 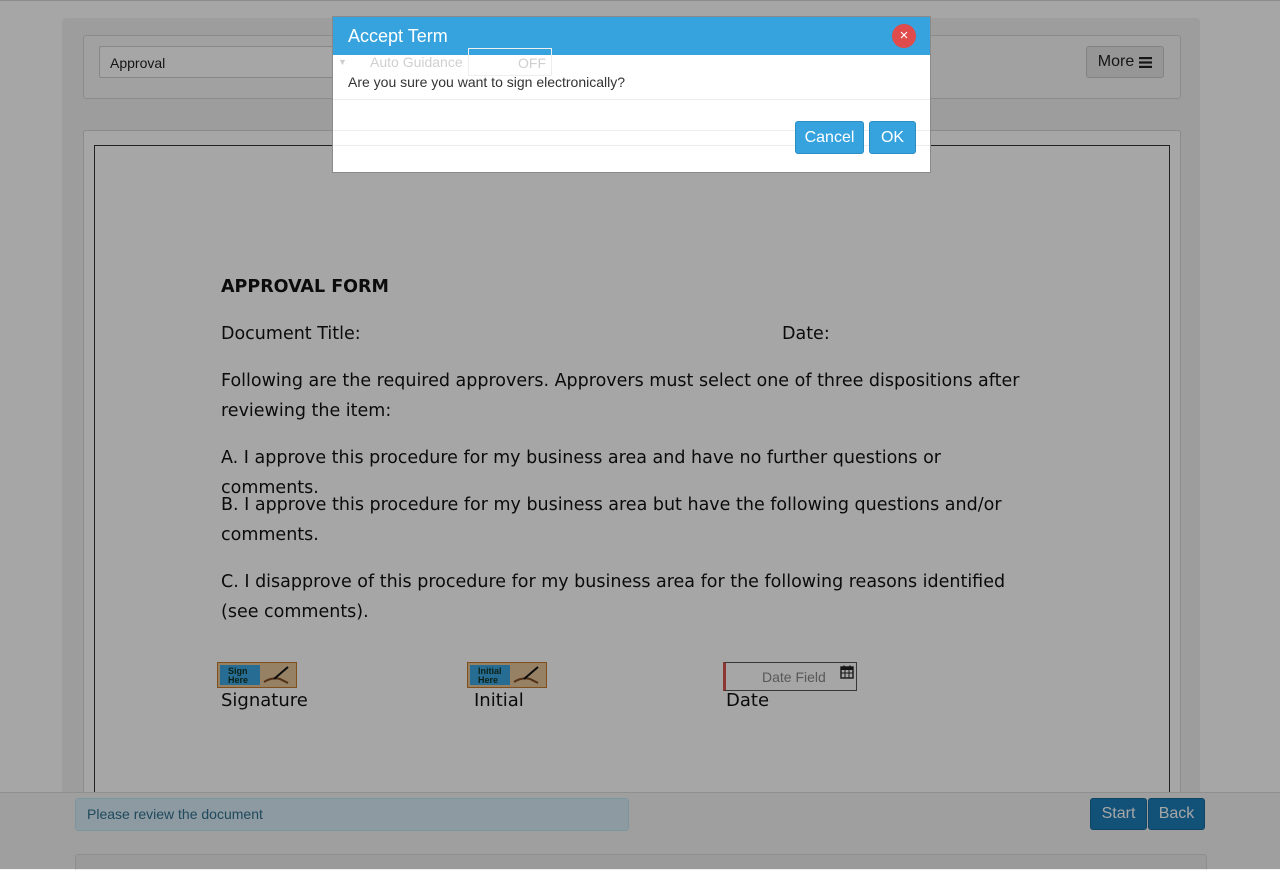 I want to click on ok-button: OK, so click(x=892, y=137).